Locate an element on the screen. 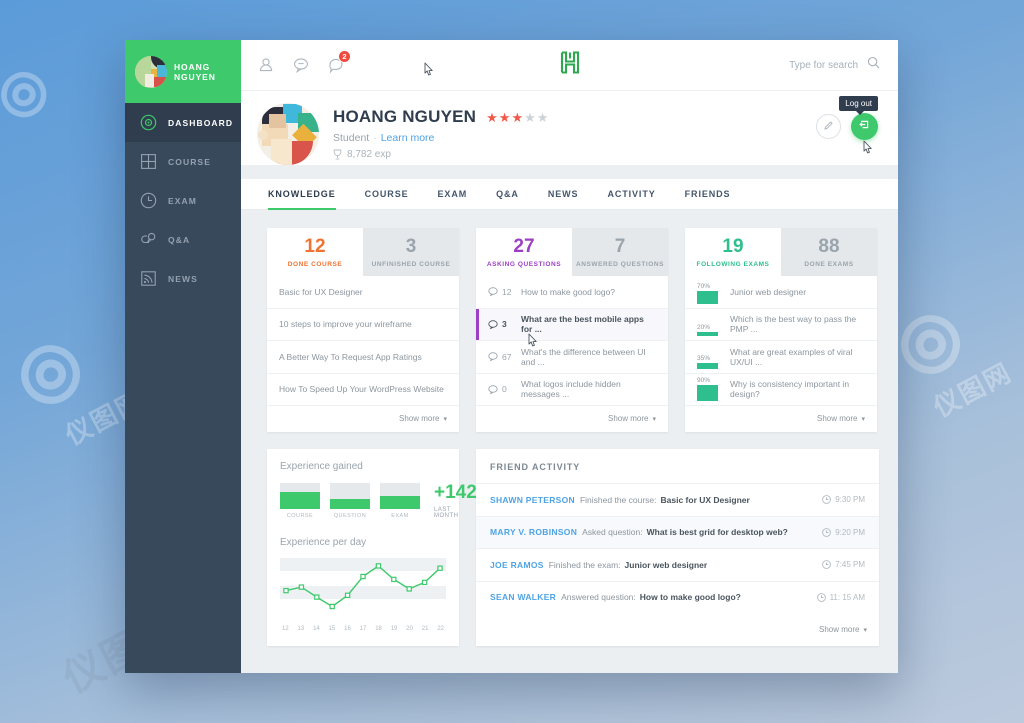 The height and width of the screenshot is (723, 1024). search-box is located at coordinates (809, 65).